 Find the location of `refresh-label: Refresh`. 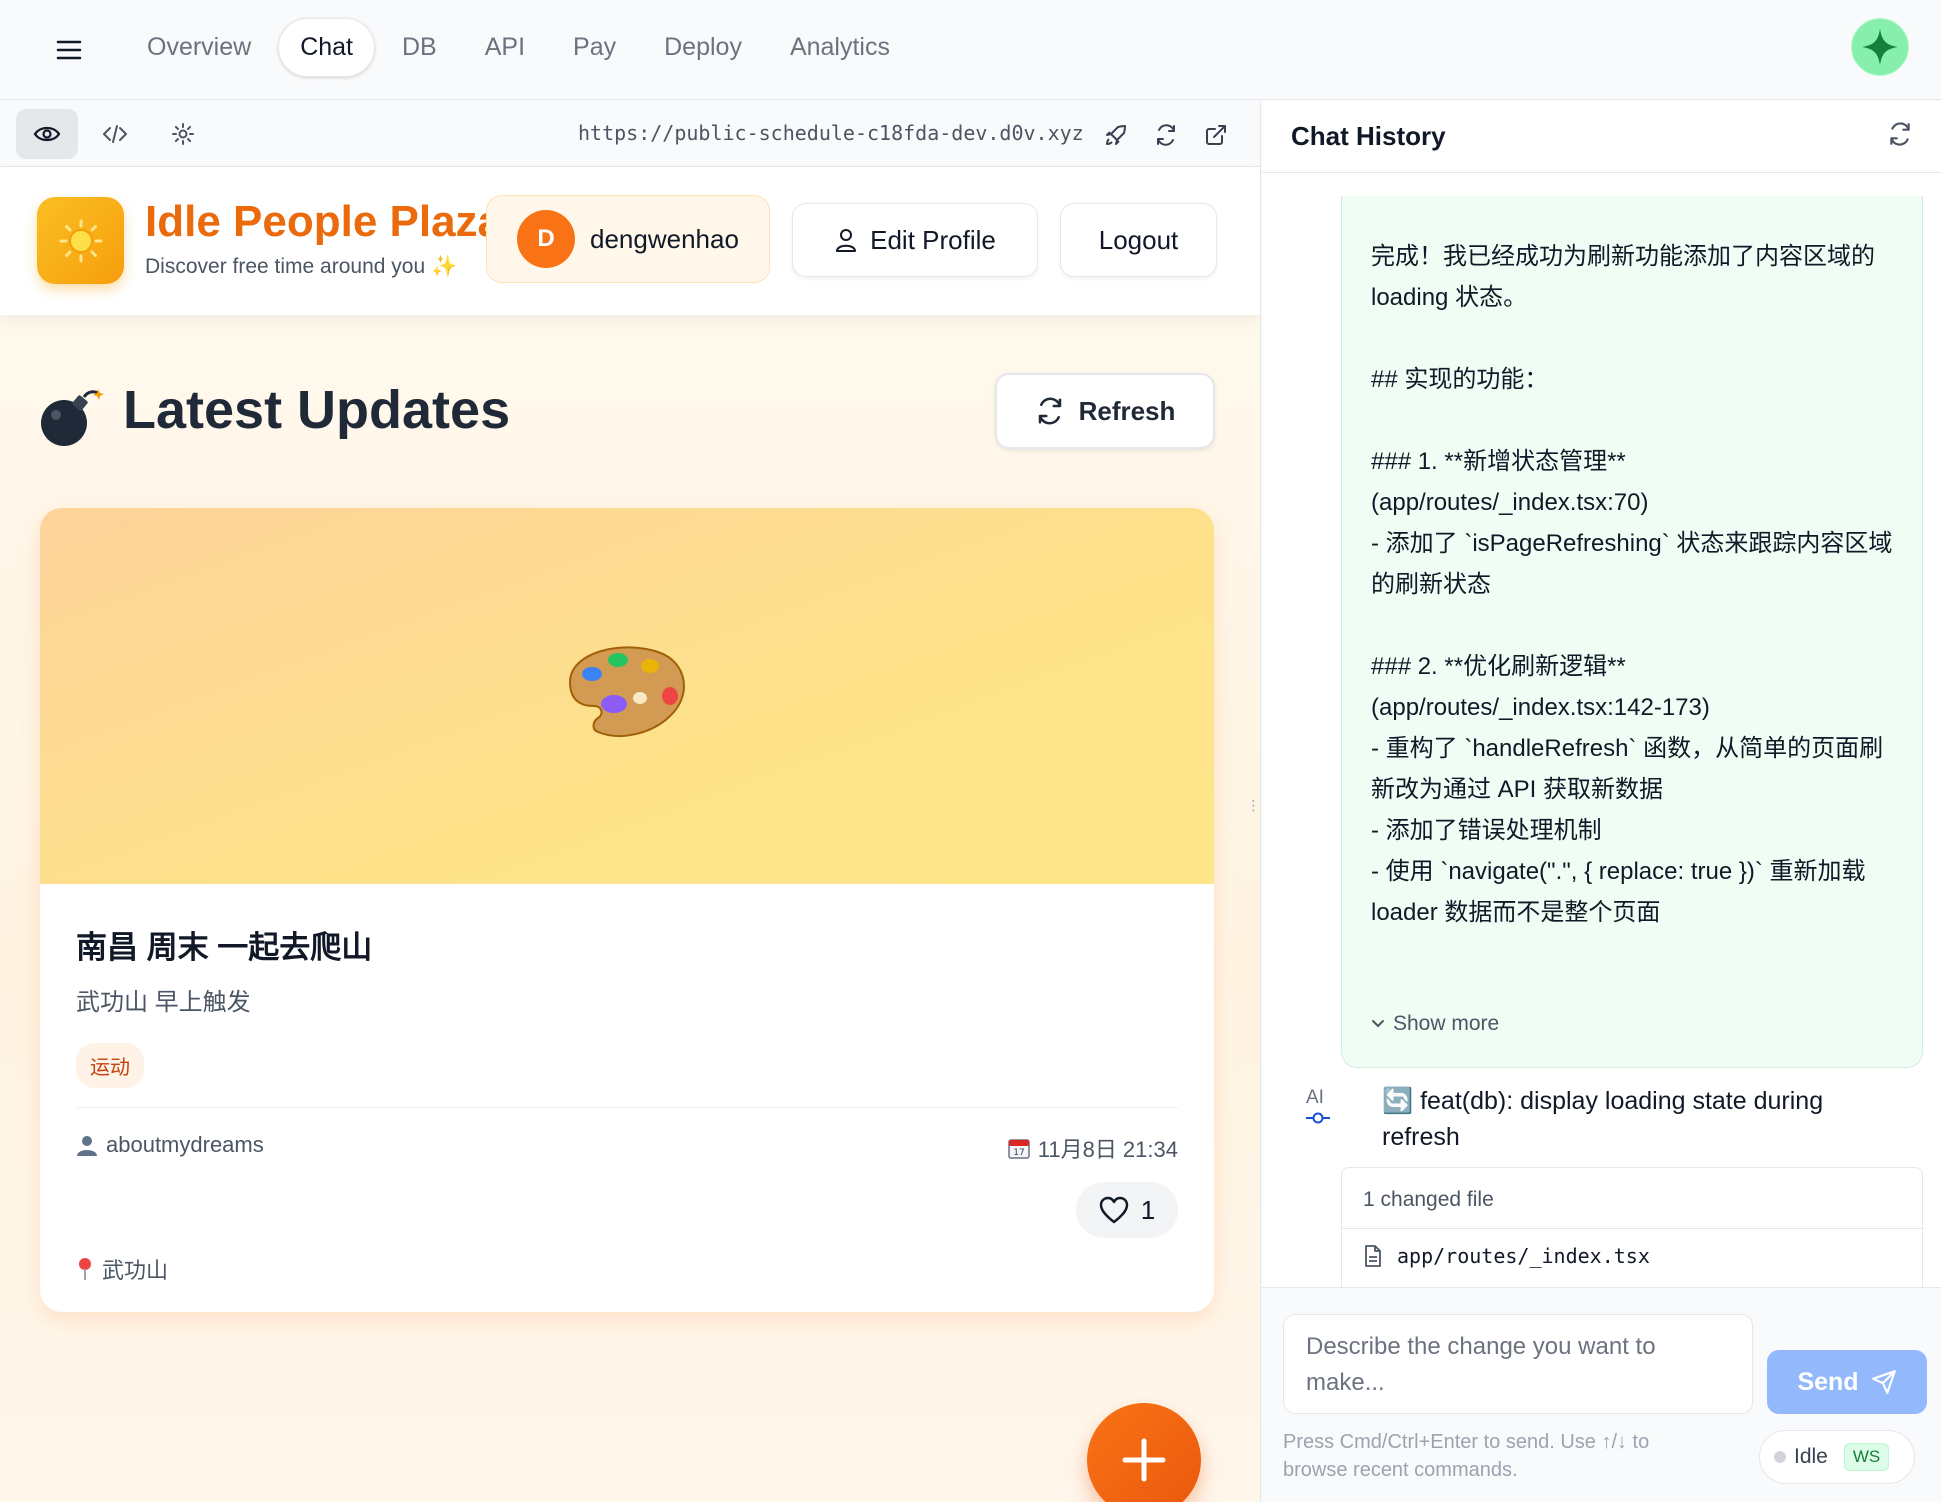

refresh-label: Refresh is located at coordinates (1127, 410).